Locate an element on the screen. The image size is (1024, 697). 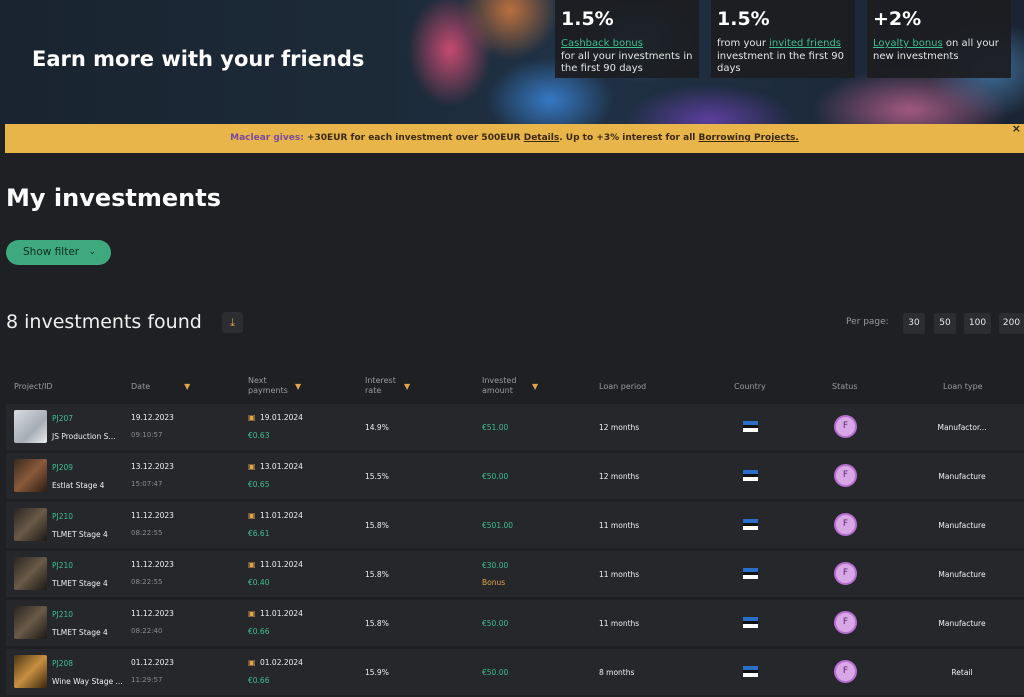
stat-text: from your is located at coordinates (743, 43).